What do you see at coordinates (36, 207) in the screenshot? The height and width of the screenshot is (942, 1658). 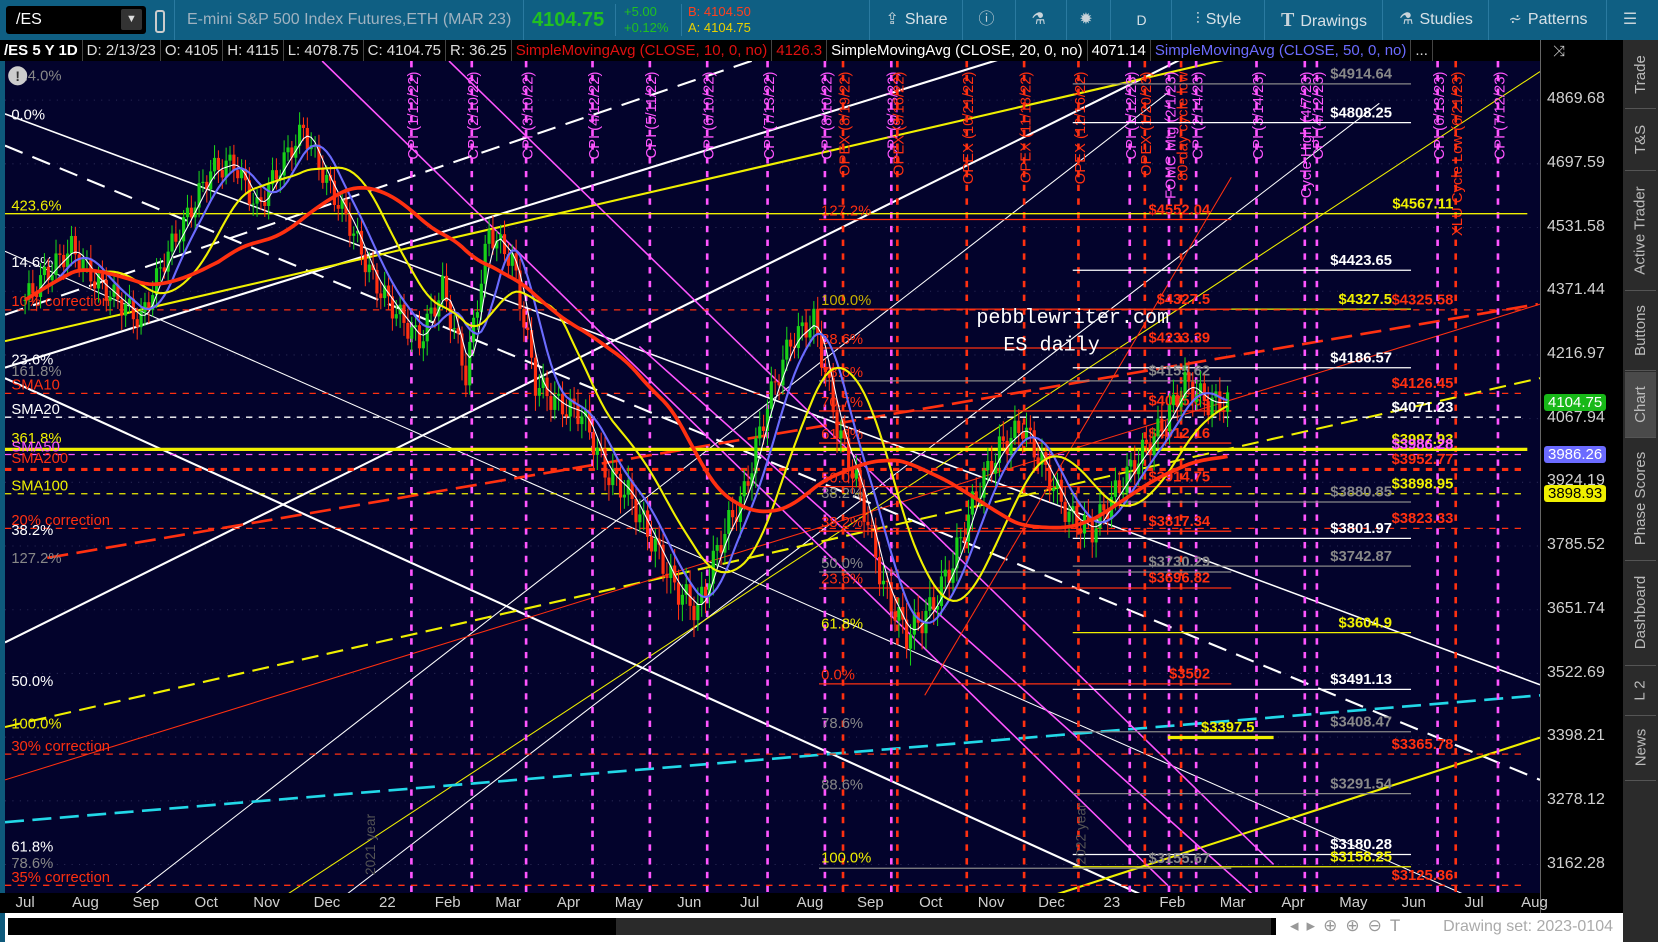 I see `left-level-label: 423.6%` at bounding box center [36, 207].